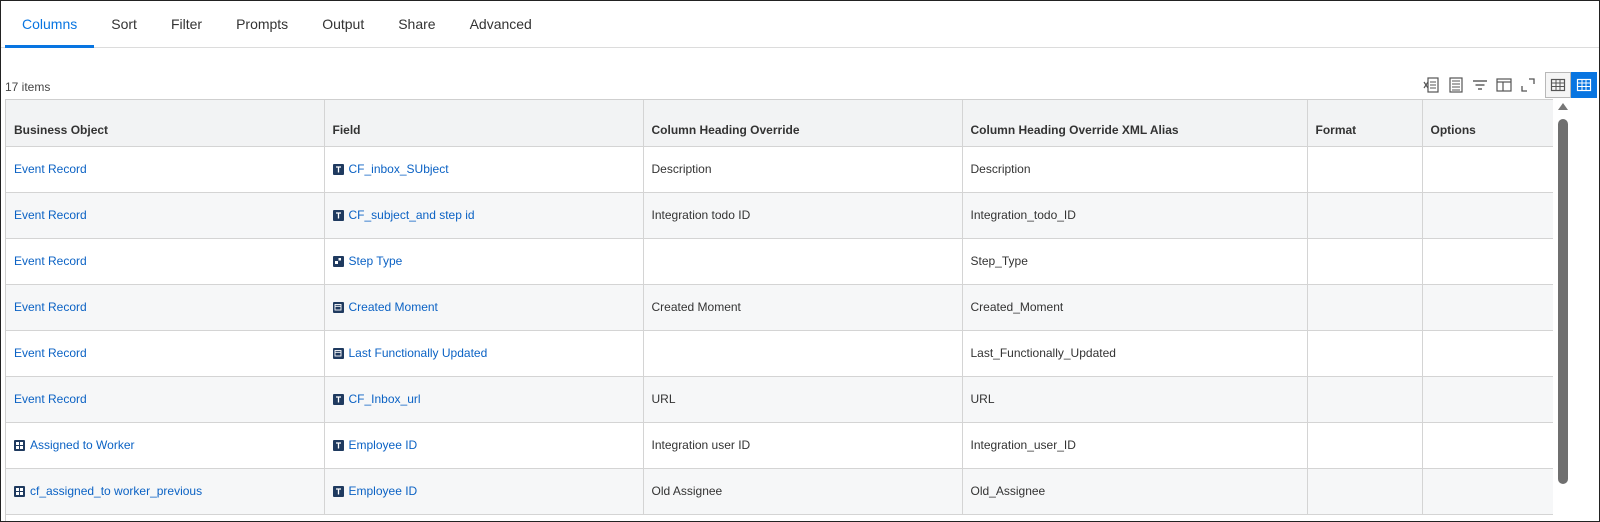 The image size is (1600, 522). Describe the element at coordinates (186, 24) in the screenshot. I see `tab-filter: Filter` at that location.